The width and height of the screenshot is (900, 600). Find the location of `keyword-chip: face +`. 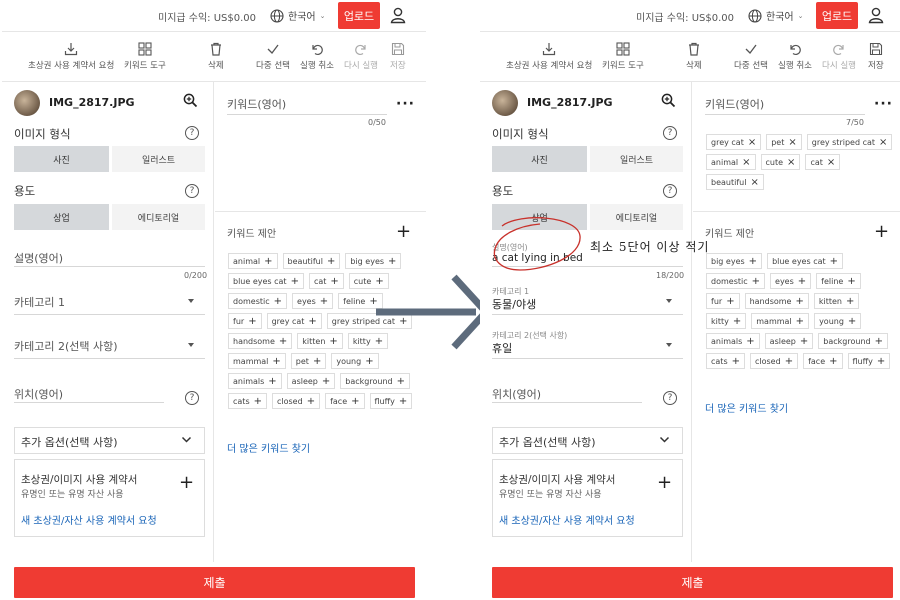

keyword-chip: face + is located at coordinates (345, 401).